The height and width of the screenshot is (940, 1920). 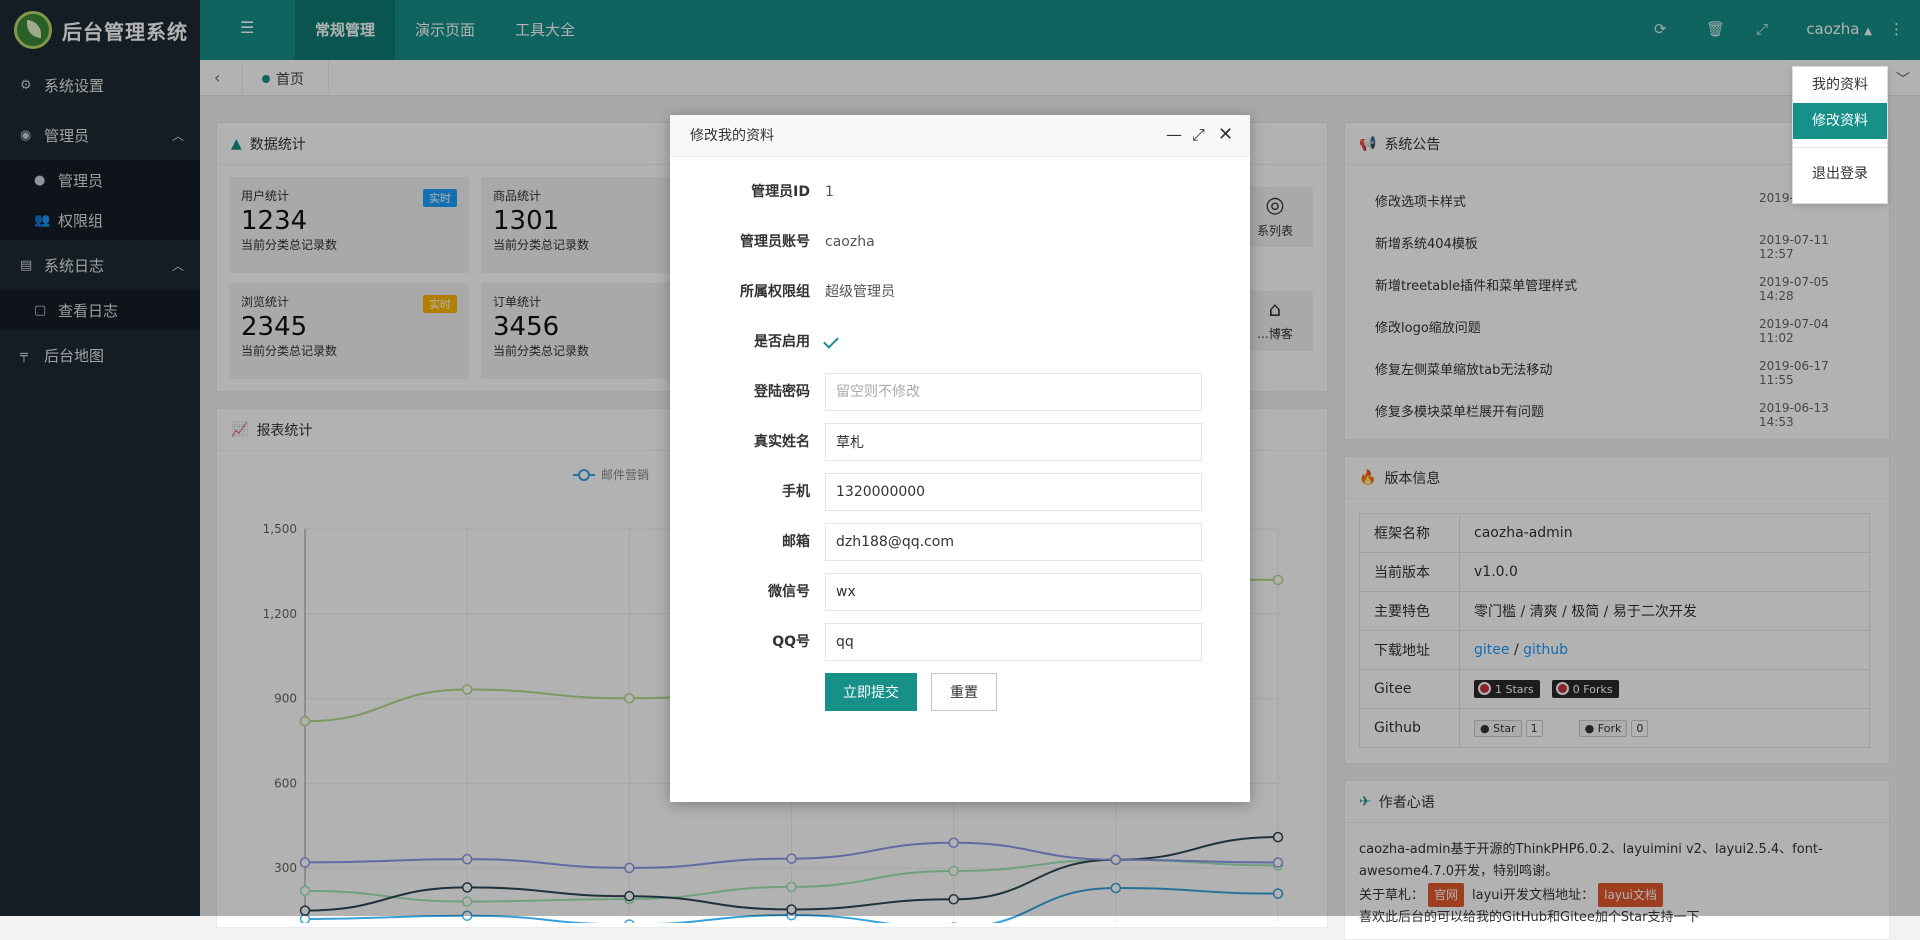 I want to click on menu-item-my-profile: 我的资料, so click(x=1840, y=85).